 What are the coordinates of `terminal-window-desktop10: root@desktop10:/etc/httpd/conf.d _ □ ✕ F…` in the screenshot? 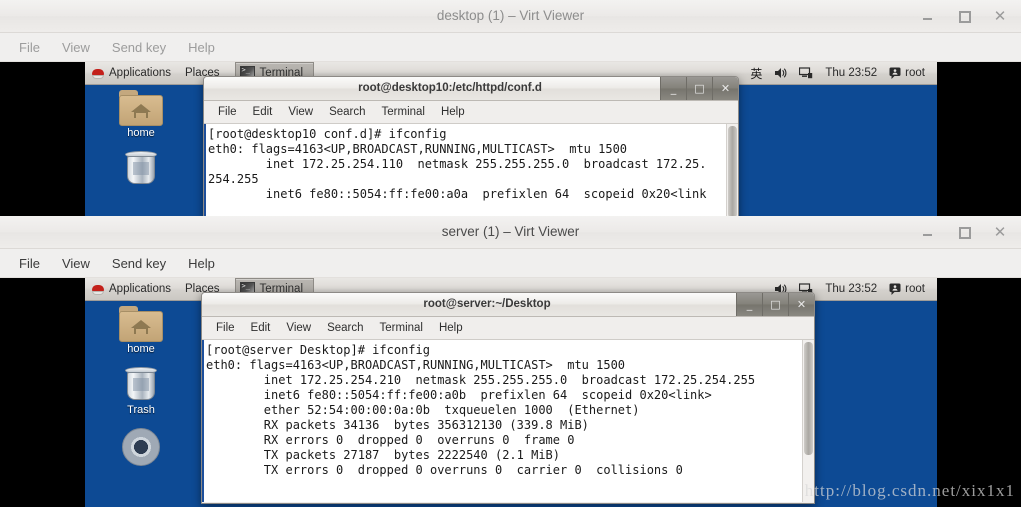 It's located at (471, 146).